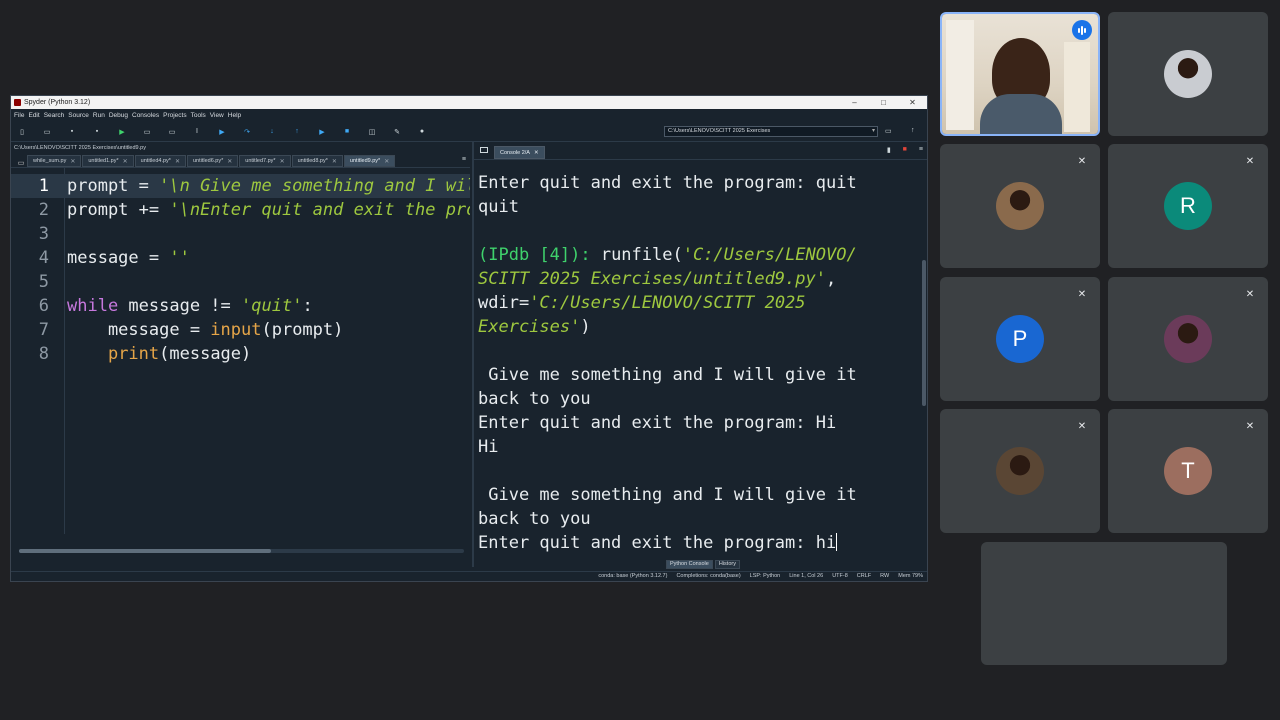 The width and height of the screenshot is (1280, 720). I want to click on code-line: 5, so click(240, 282).